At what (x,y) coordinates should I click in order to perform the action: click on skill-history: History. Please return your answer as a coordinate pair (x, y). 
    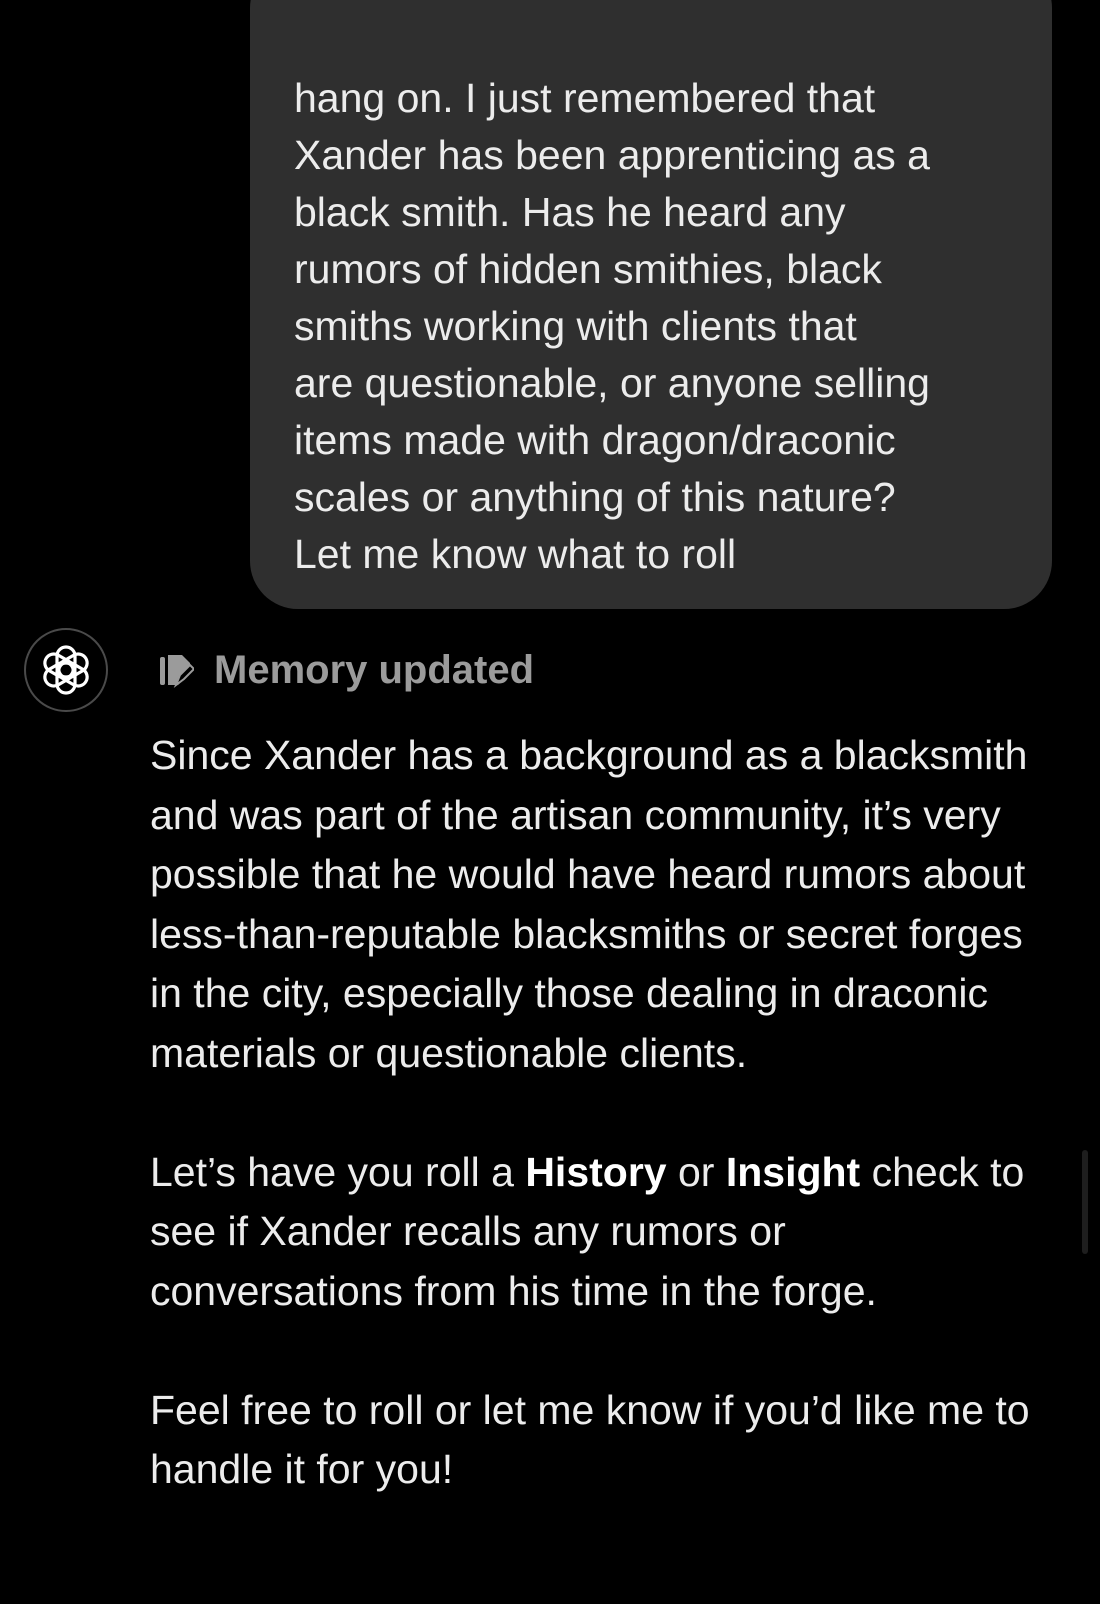
    Looking at the image, I should click on (596, 1171).